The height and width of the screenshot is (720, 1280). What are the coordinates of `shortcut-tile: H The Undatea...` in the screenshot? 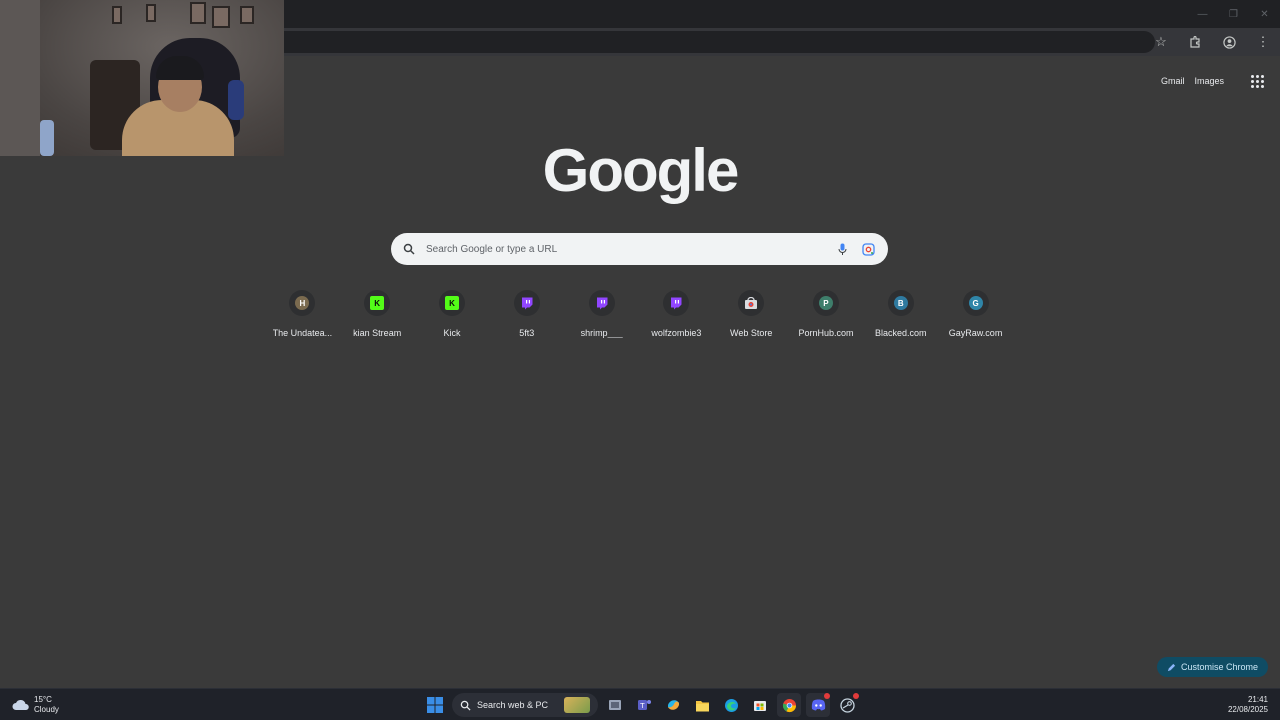 It's located at (302, 314).